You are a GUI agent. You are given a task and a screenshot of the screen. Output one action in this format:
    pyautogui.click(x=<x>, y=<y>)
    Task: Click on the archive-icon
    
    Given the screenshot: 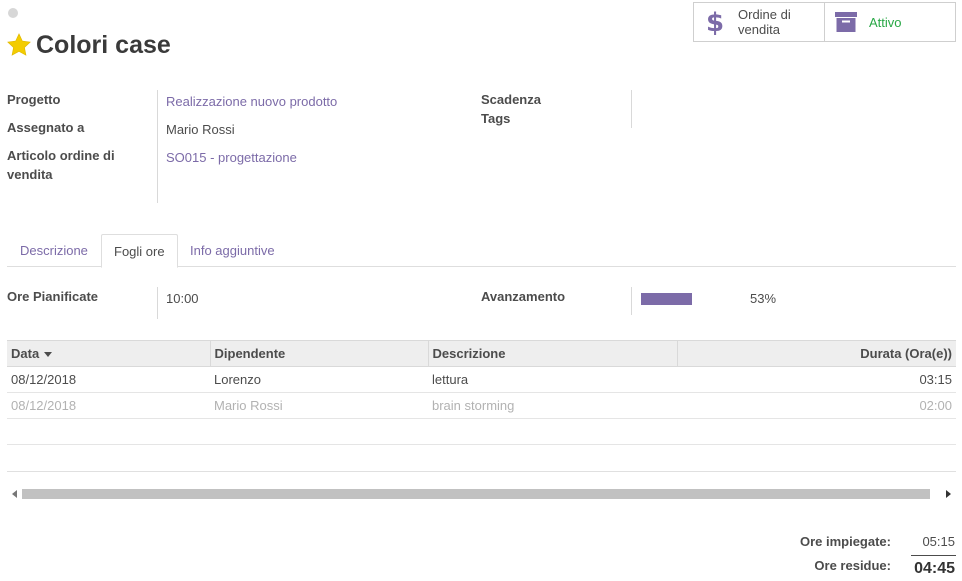 What is the action you would take?
    pyautogui.click(x=846, y=22)
    